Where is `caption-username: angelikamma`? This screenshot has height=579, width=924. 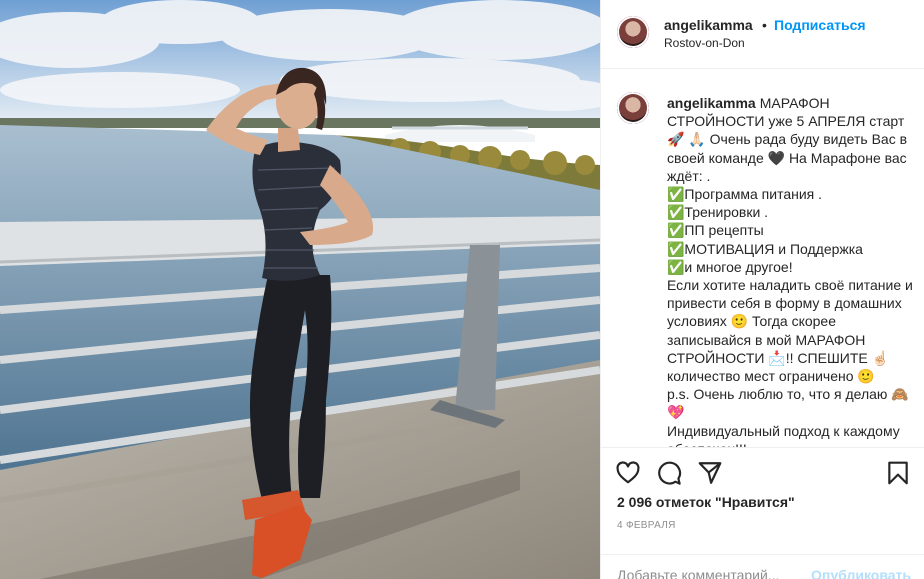
caption-username: angelikamma is located at coordinates (711, 103).